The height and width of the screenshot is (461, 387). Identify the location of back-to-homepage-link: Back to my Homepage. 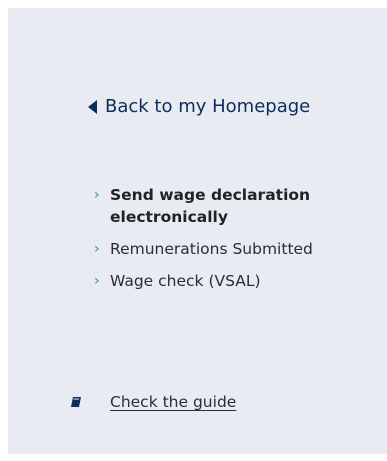
(199, 106).